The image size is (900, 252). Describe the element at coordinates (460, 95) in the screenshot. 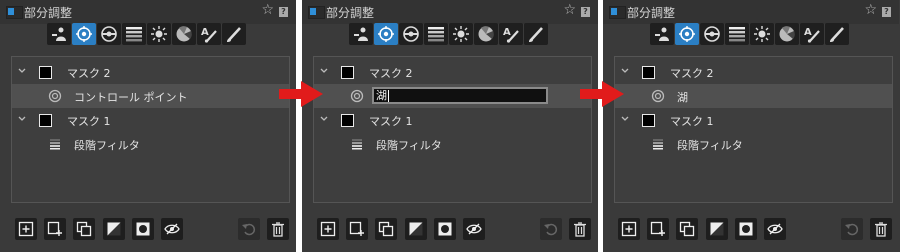

I see `rename-input: 湖` at that location.